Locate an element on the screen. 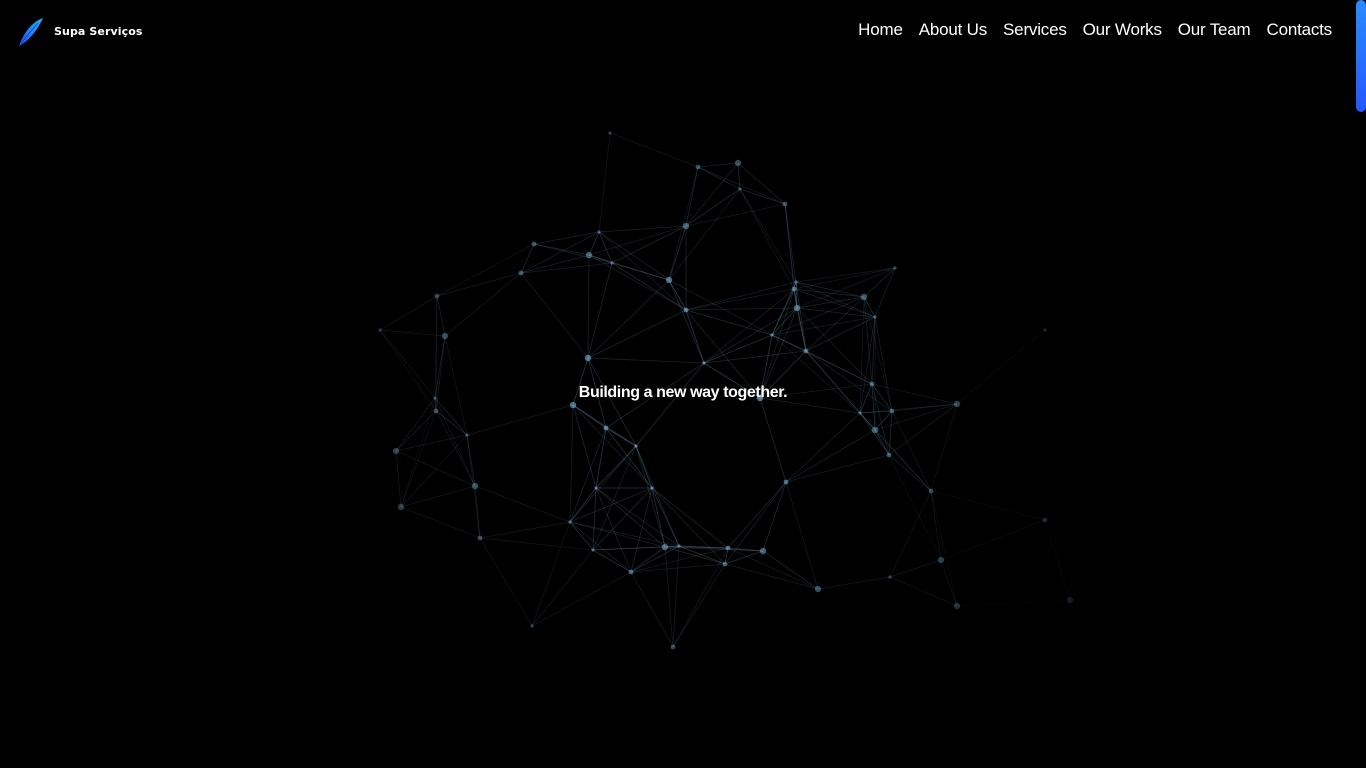 This screenshot has height=768, width=1366. scroll-indicator is located at coordinates (1361, 56).